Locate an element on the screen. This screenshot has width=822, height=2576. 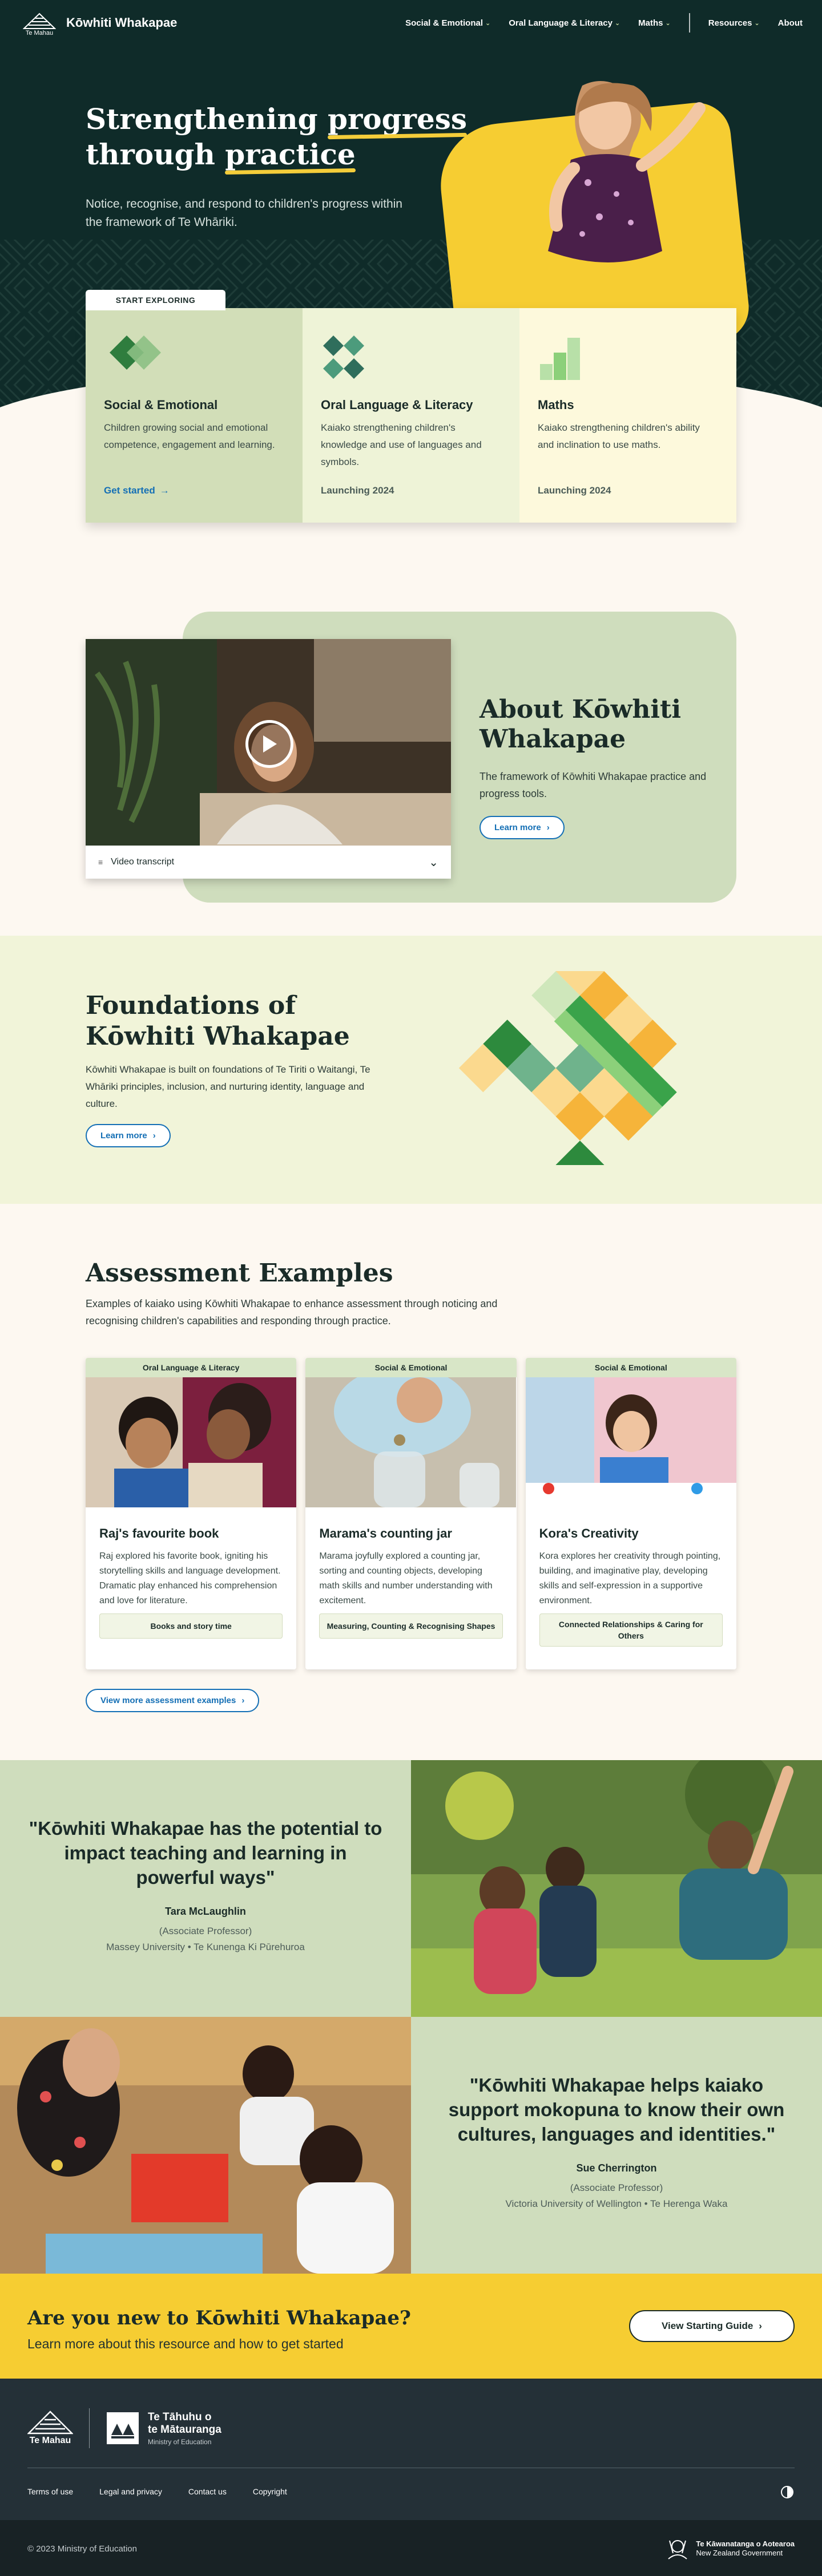
card-learning-chip: Measuring, Counting & Recognising Shapes is located at coordinates (411, 1626).